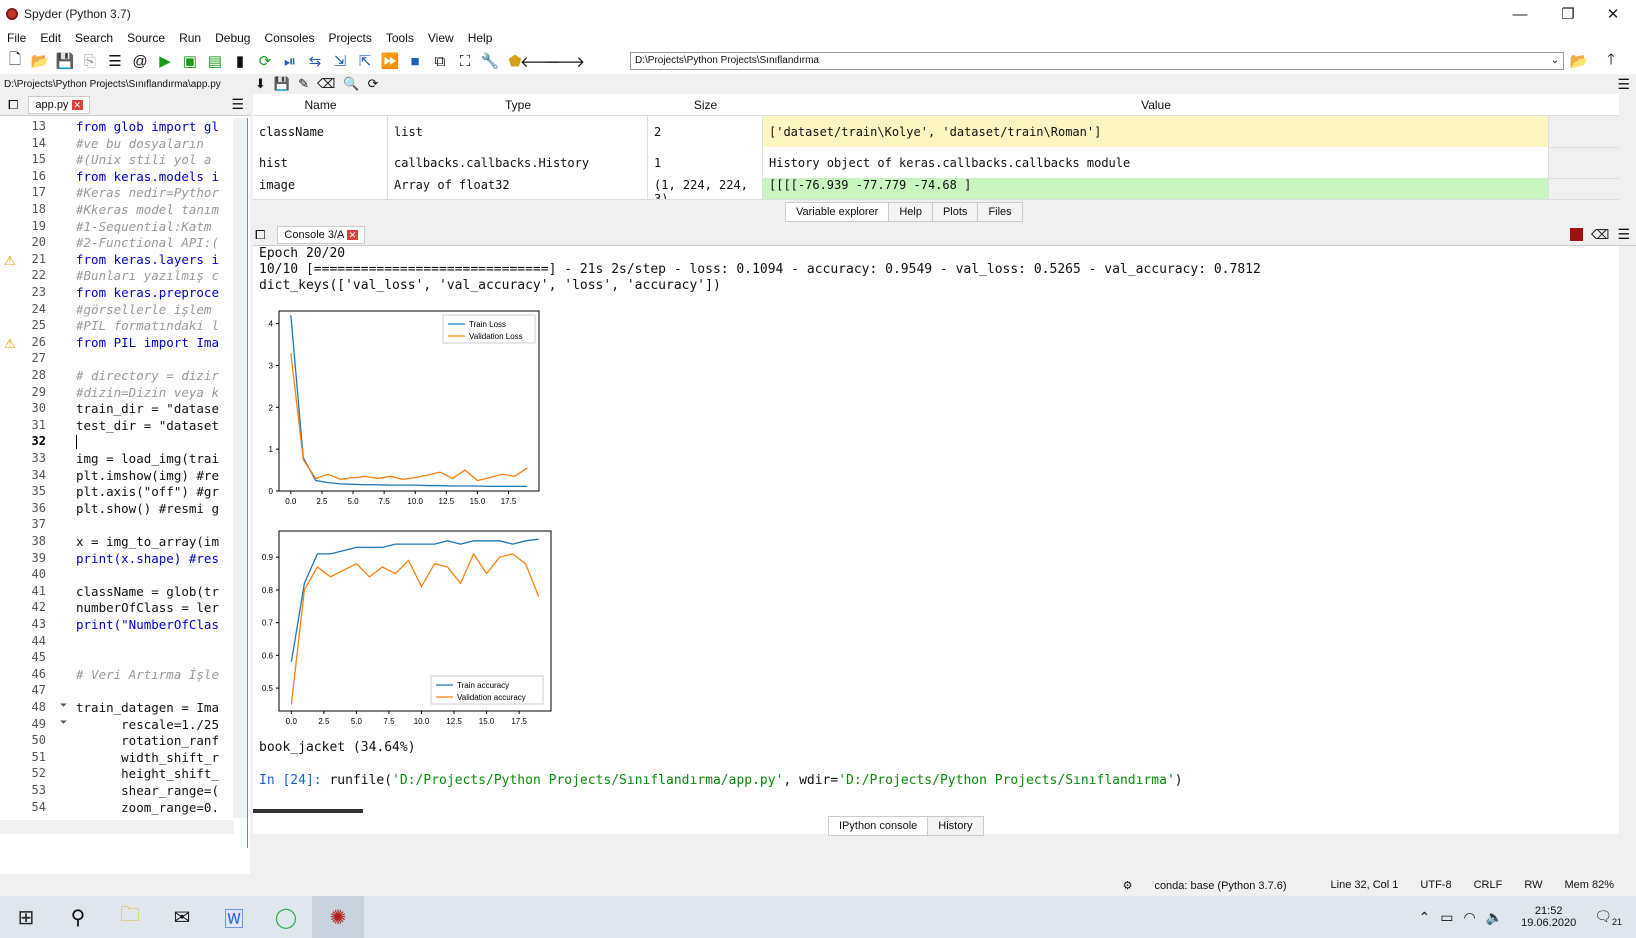 The image size is (1636, 938). What do you see at coordinates (518, 105) in the screenshot?
I see `col-type: Type` at bounding box center [518, 105].